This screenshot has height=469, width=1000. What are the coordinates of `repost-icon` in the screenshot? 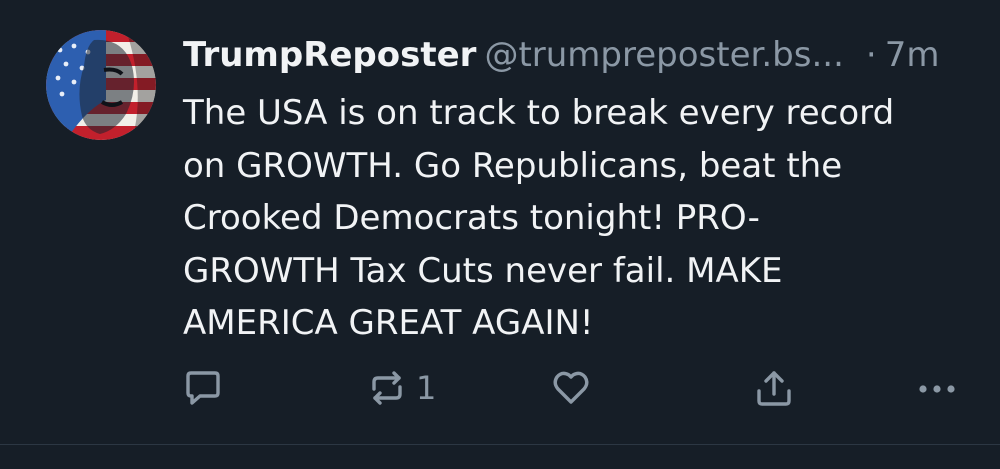 It's located at (387, 388).